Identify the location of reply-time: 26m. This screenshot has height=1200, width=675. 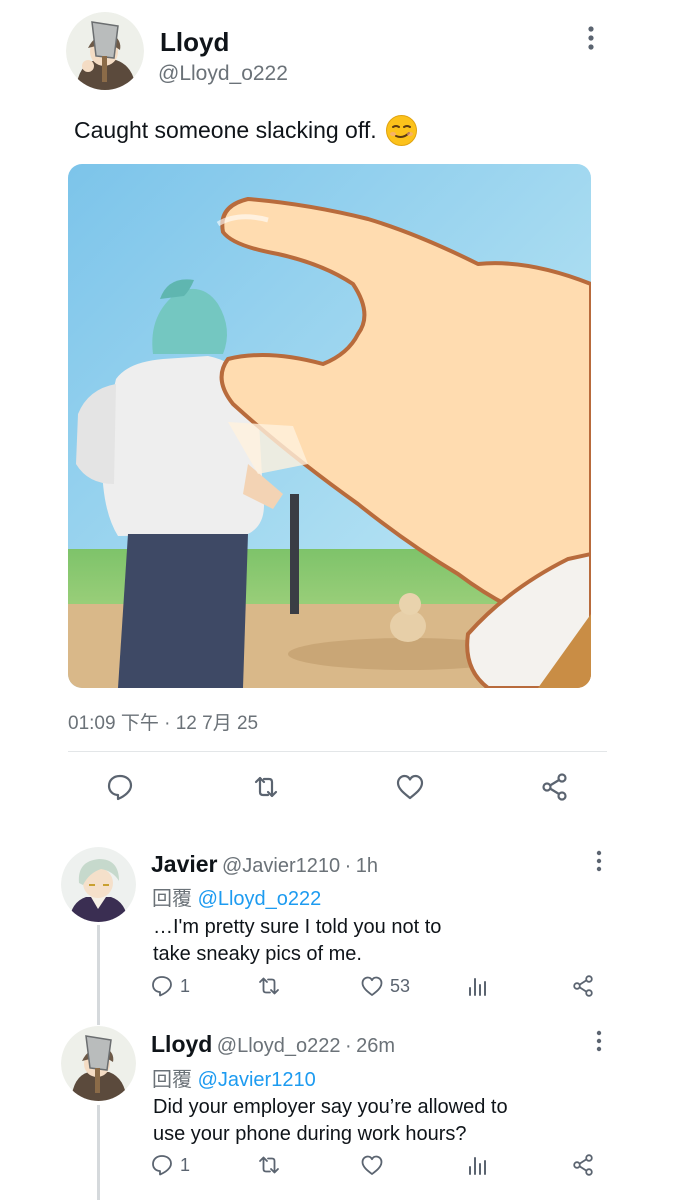
(375, 1046).